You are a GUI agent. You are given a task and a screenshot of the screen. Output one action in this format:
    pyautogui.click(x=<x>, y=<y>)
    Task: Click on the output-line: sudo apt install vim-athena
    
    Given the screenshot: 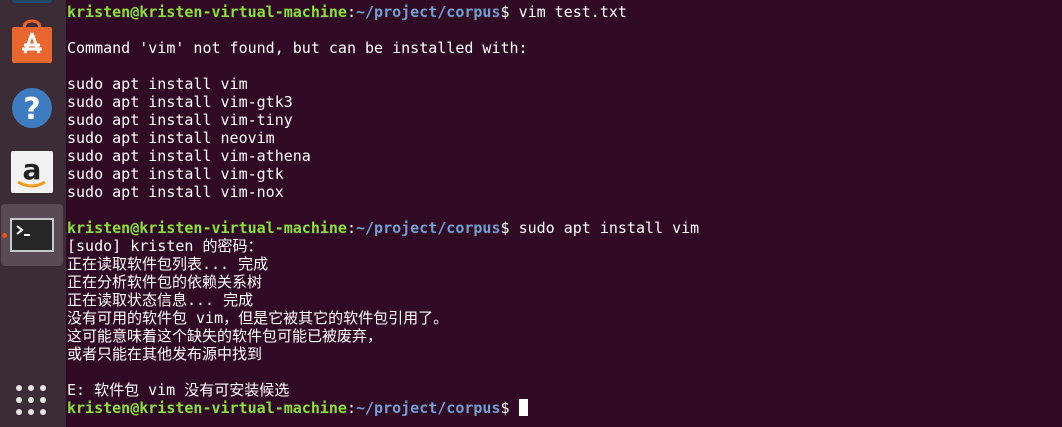 What is the action you would take?
    pyautogui.click(x=189, y=156)
    